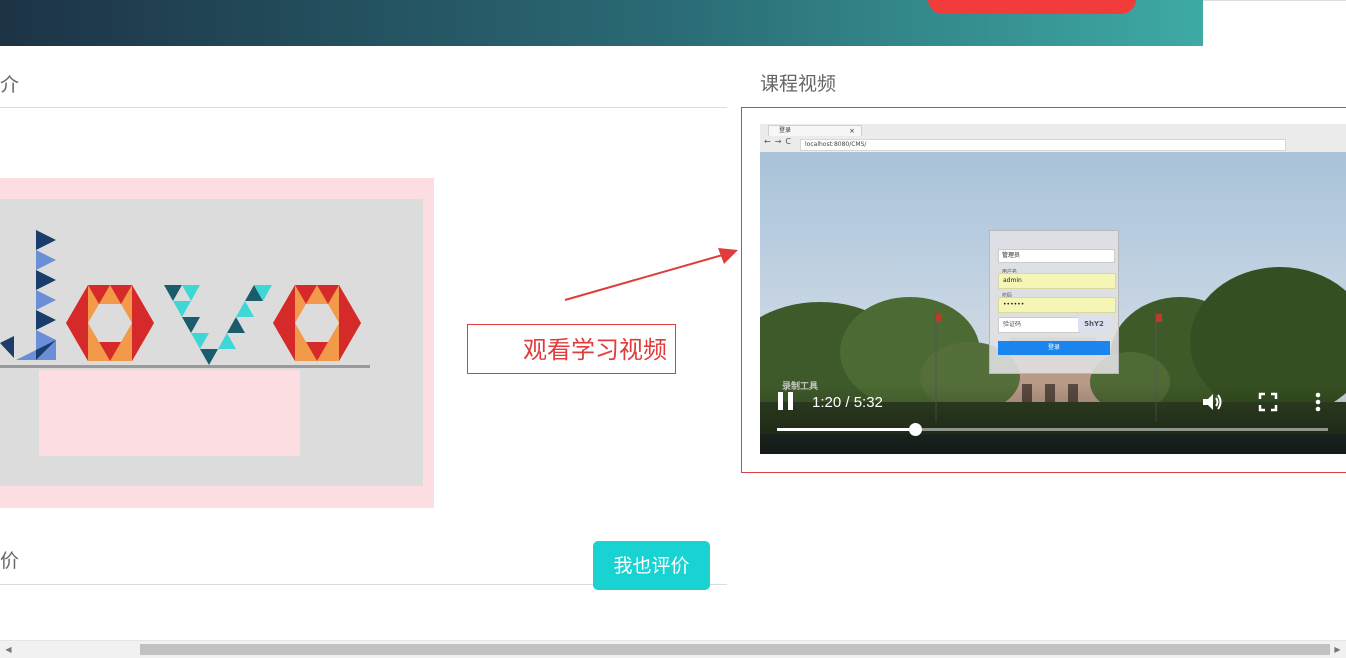 The width and height of the screenshot is (1346, 658). What do you see at coordinates (10, 85) in the screenshot?
I see `course-intro-title: 介` at bounding box center [10, 85].